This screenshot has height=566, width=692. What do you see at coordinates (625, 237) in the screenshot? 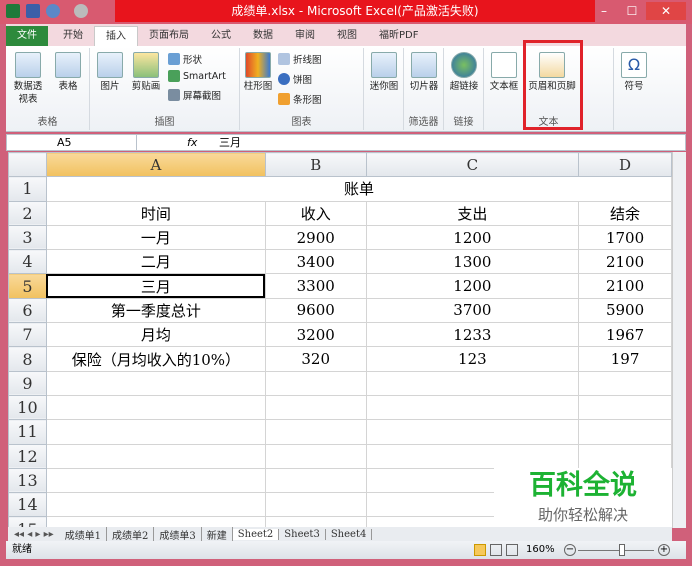
I see `cell: 1700` at bounding box center [625, 237].